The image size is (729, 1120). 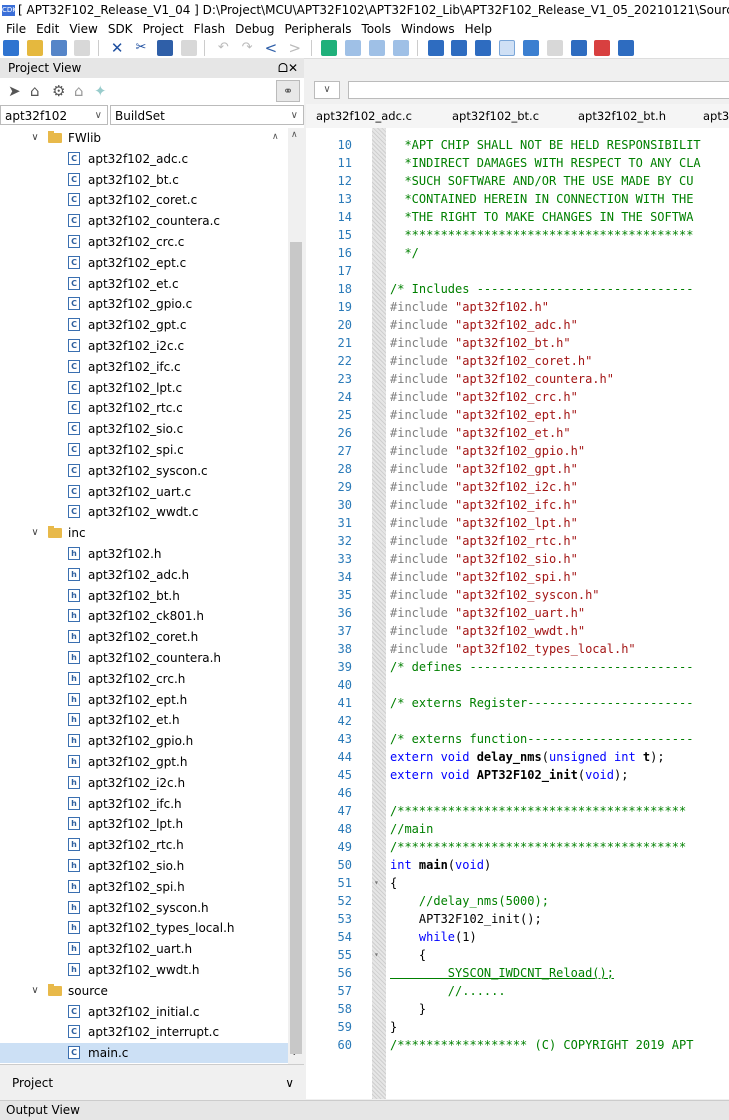 I want to click on tree-file: h apt32f102_uart.h, so click(x=144, y=949).